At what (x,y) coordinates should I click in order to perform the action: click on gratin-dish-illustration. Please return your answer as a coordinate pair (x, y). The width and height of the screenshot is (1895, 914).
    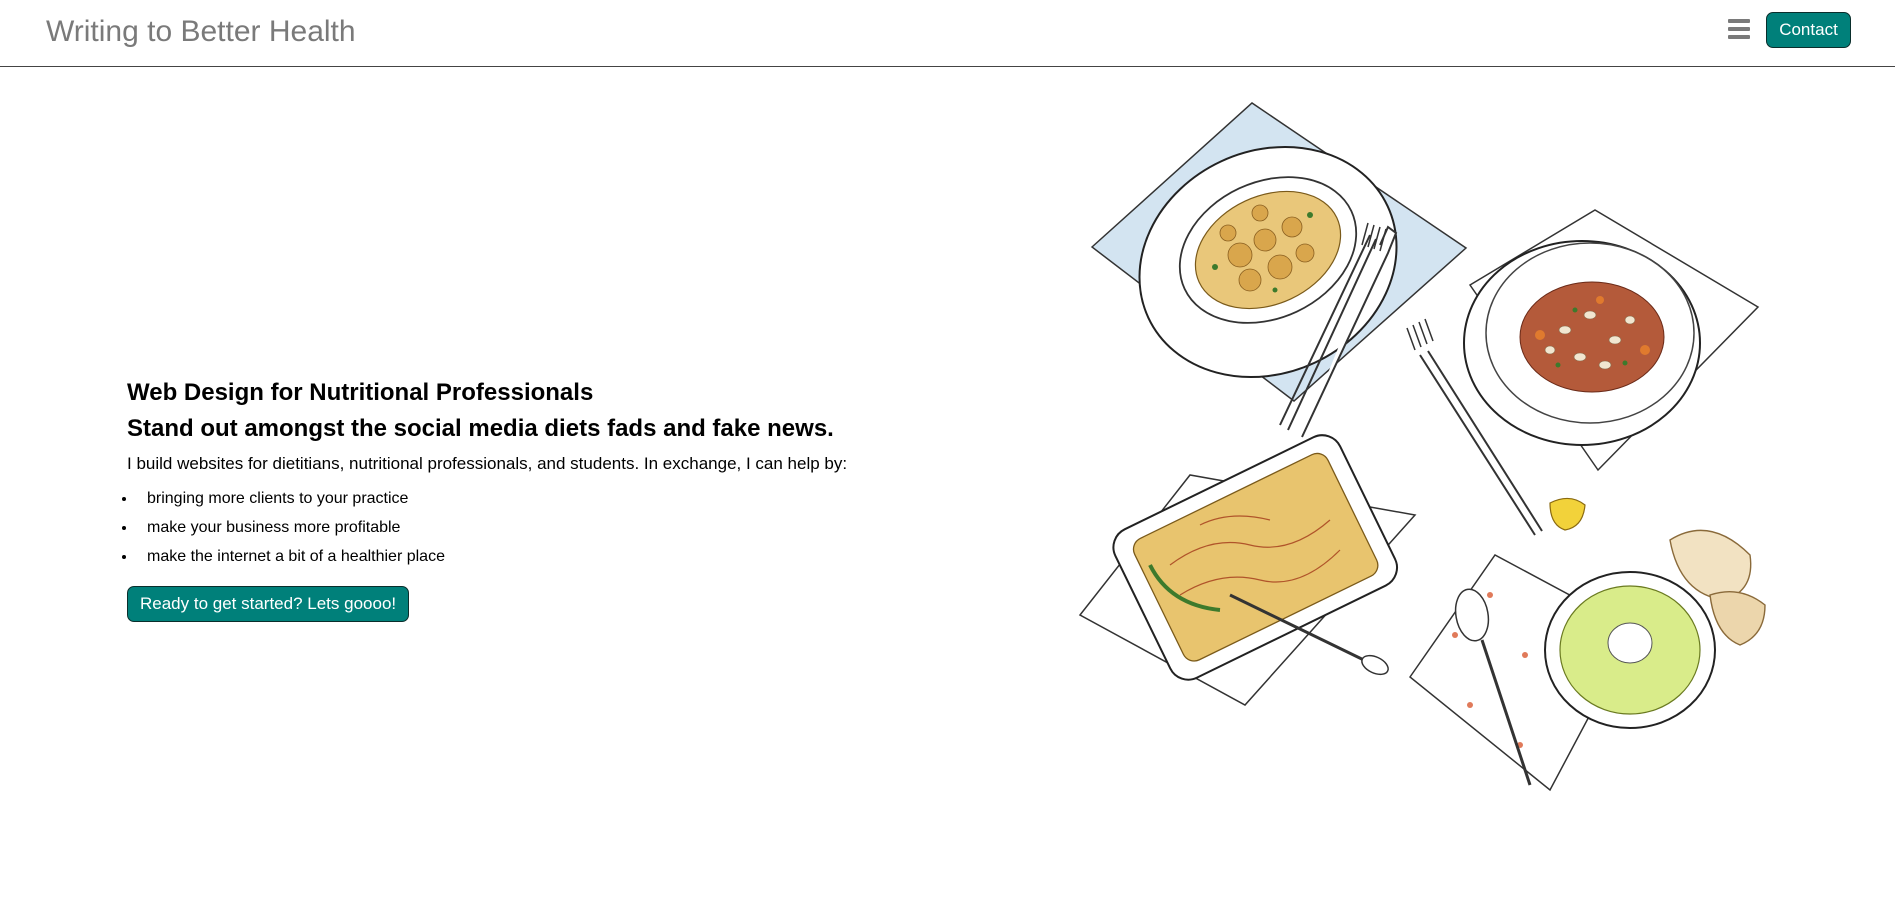
    Looking at the image, I should click on (1279, 270).